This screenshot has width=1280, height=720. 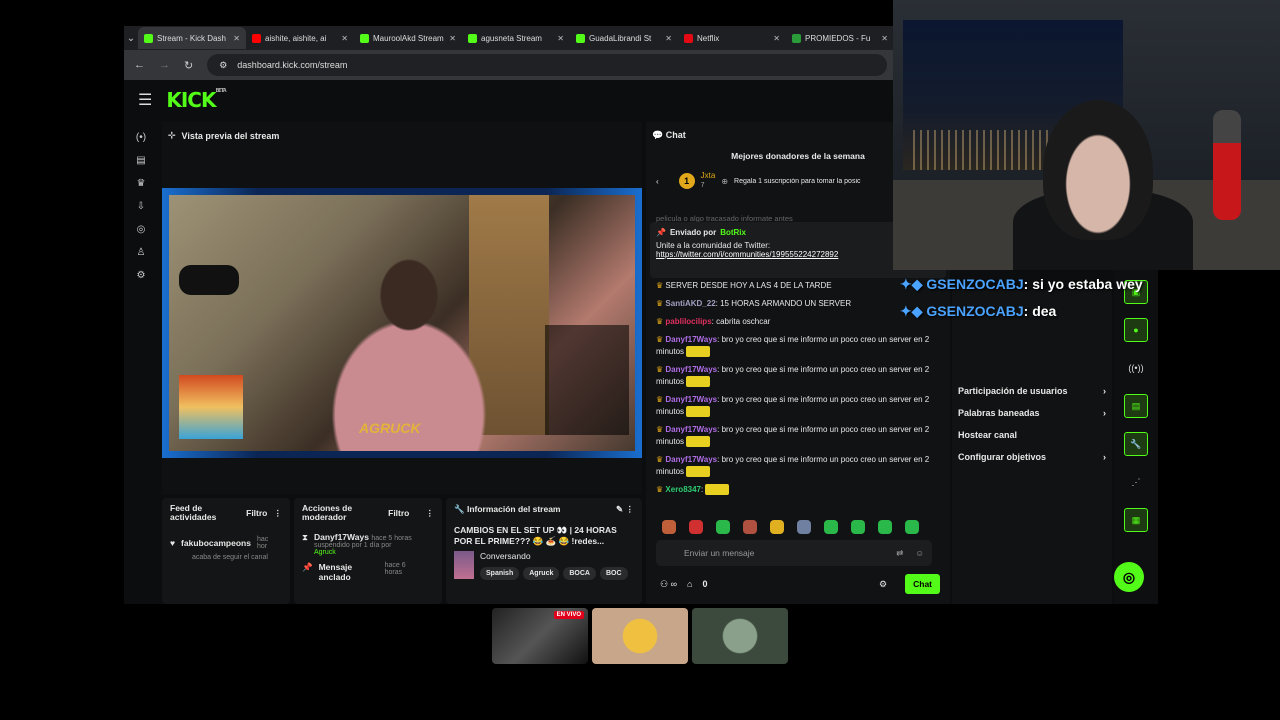 I want to click on browser-tab: MauroolAkd Stream ✕, so click(x=408, y=38).